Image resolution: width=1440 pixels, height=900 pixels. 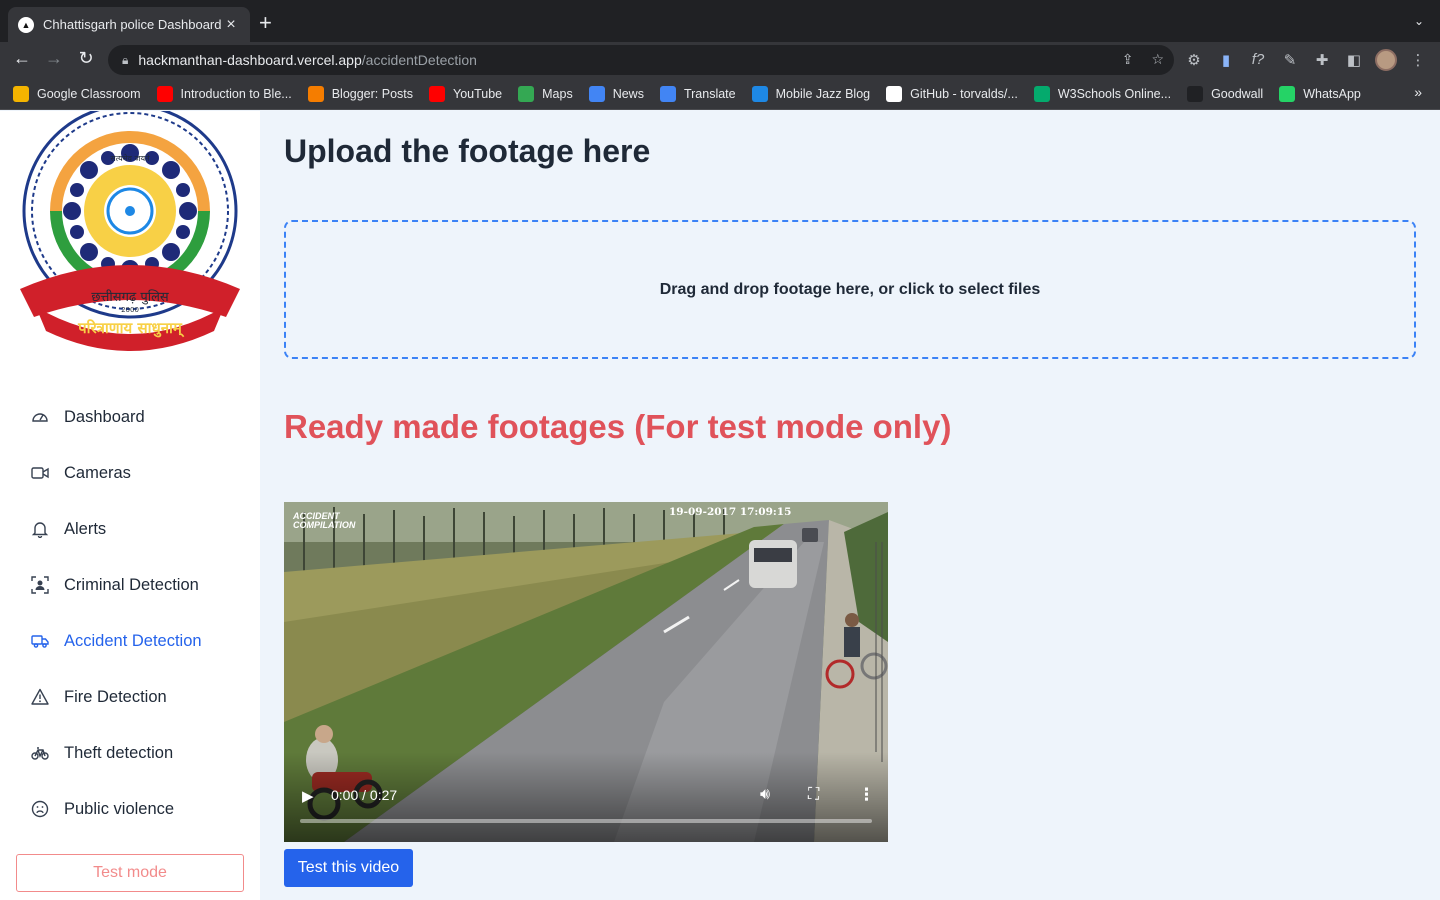 I want to click on bookmark-item: Mobile Jazz Blog, so click(x=811, y=93).